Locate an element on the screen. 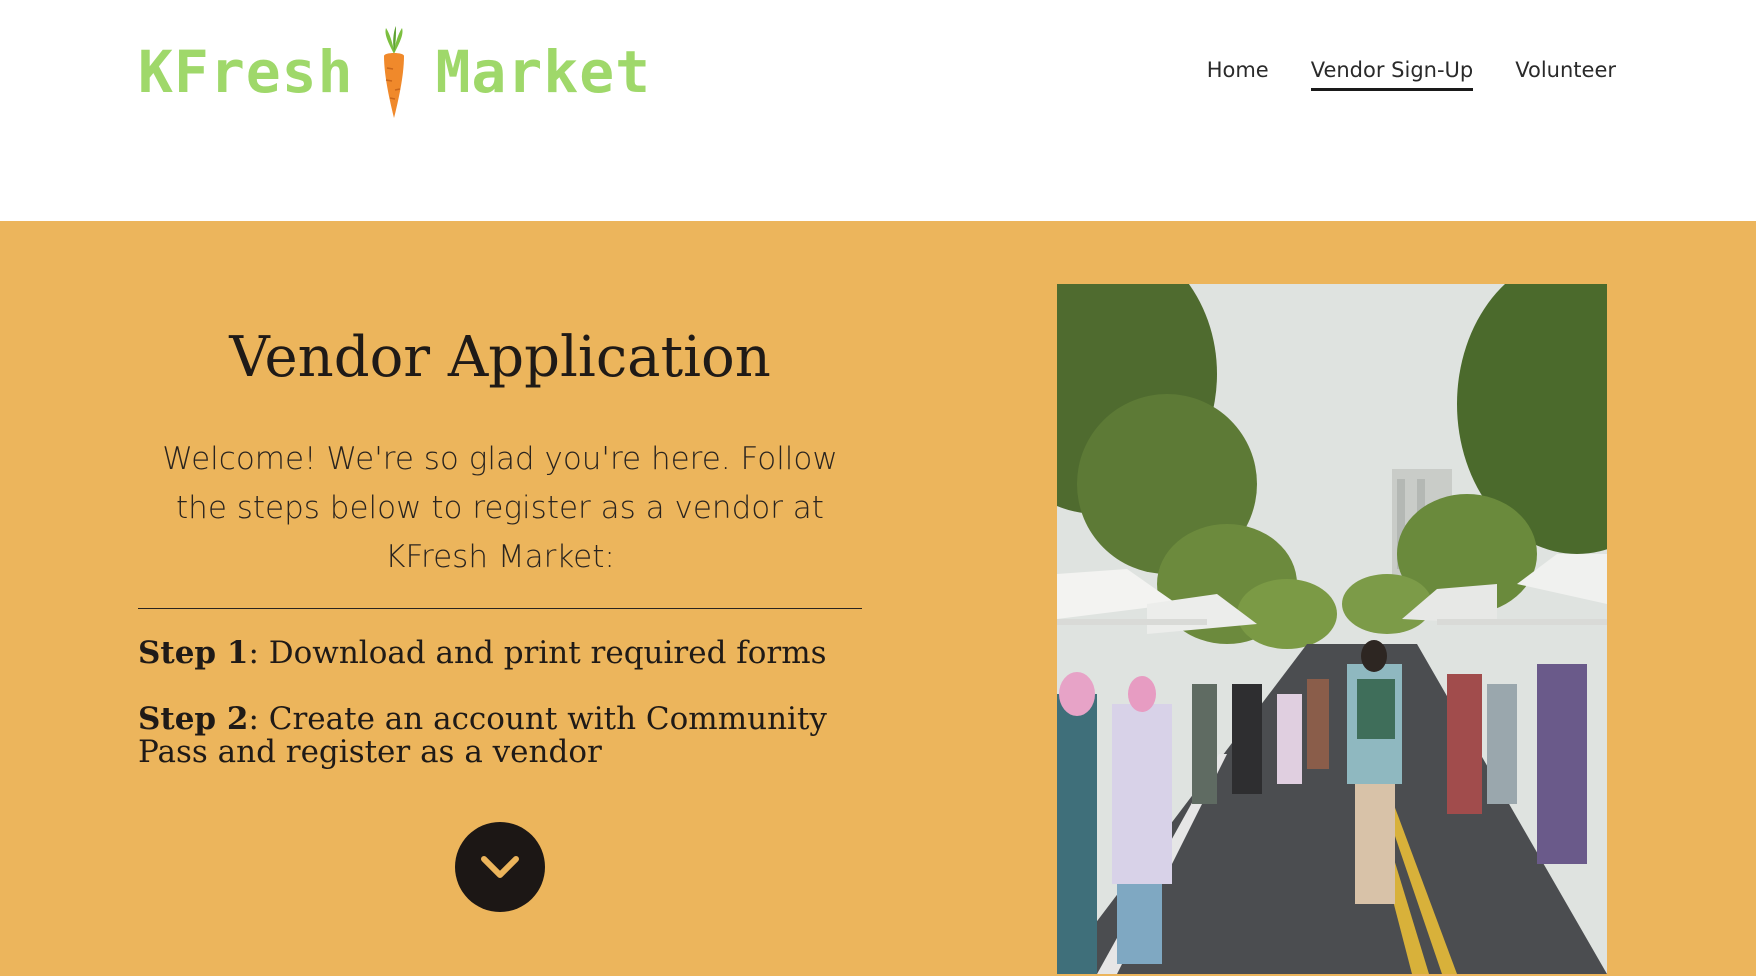 This screenshot has width=1756, height=976. step-1-label: Step 1 is located at coordinates (193, 653).